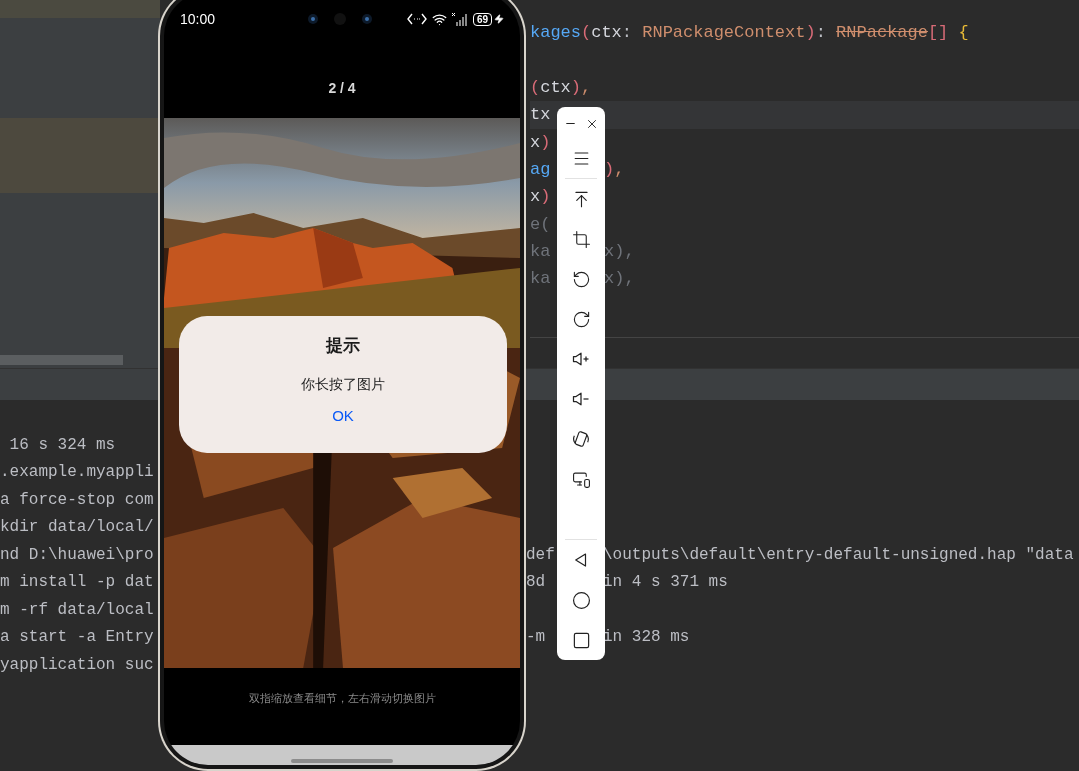 The image size is (1079, 771). I want to click on crop-icon, so click(581, 239).